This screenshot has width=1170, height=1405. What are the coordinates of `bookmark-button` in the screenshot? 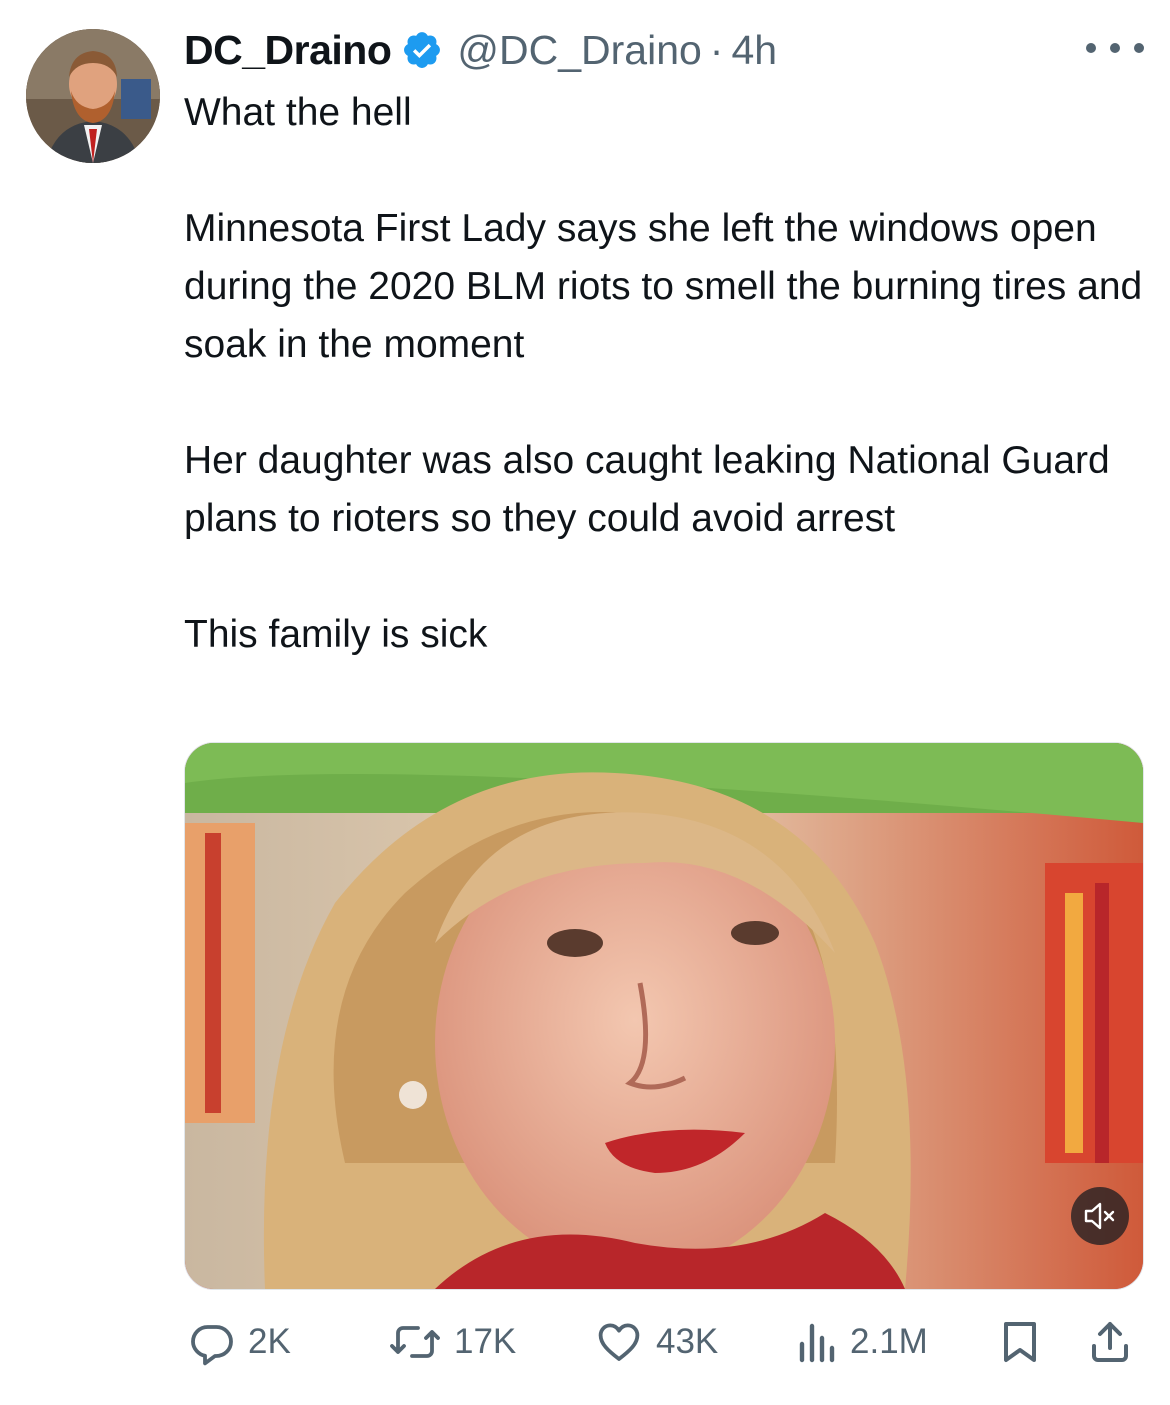 It's located at (1020, 1342).